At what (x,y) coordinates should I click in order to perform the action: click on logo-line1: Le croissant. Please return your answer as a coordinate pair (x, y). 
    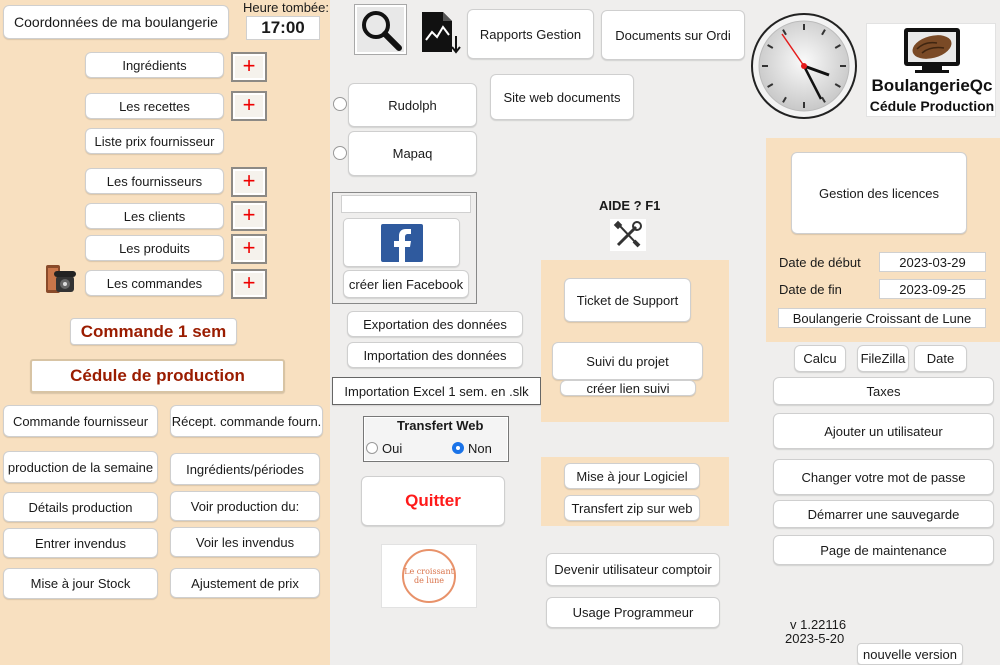
    Looking at the image, I should click on (429, 571).